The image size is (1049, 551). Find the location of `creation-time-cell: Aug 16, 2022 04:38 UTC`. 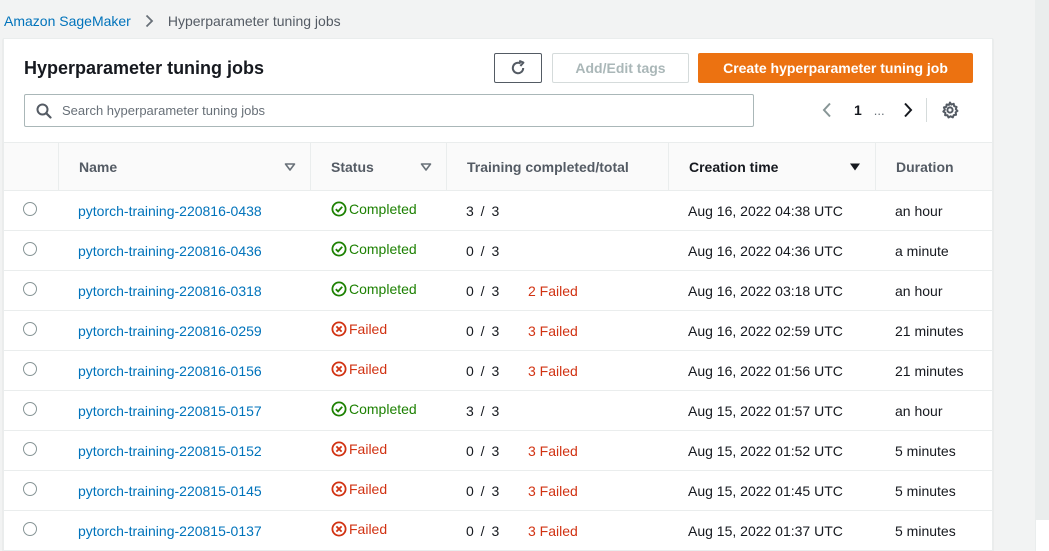

creation-time-cell: Aug 16, 2022 04:38 UTC is located at coordinates (771, 210).